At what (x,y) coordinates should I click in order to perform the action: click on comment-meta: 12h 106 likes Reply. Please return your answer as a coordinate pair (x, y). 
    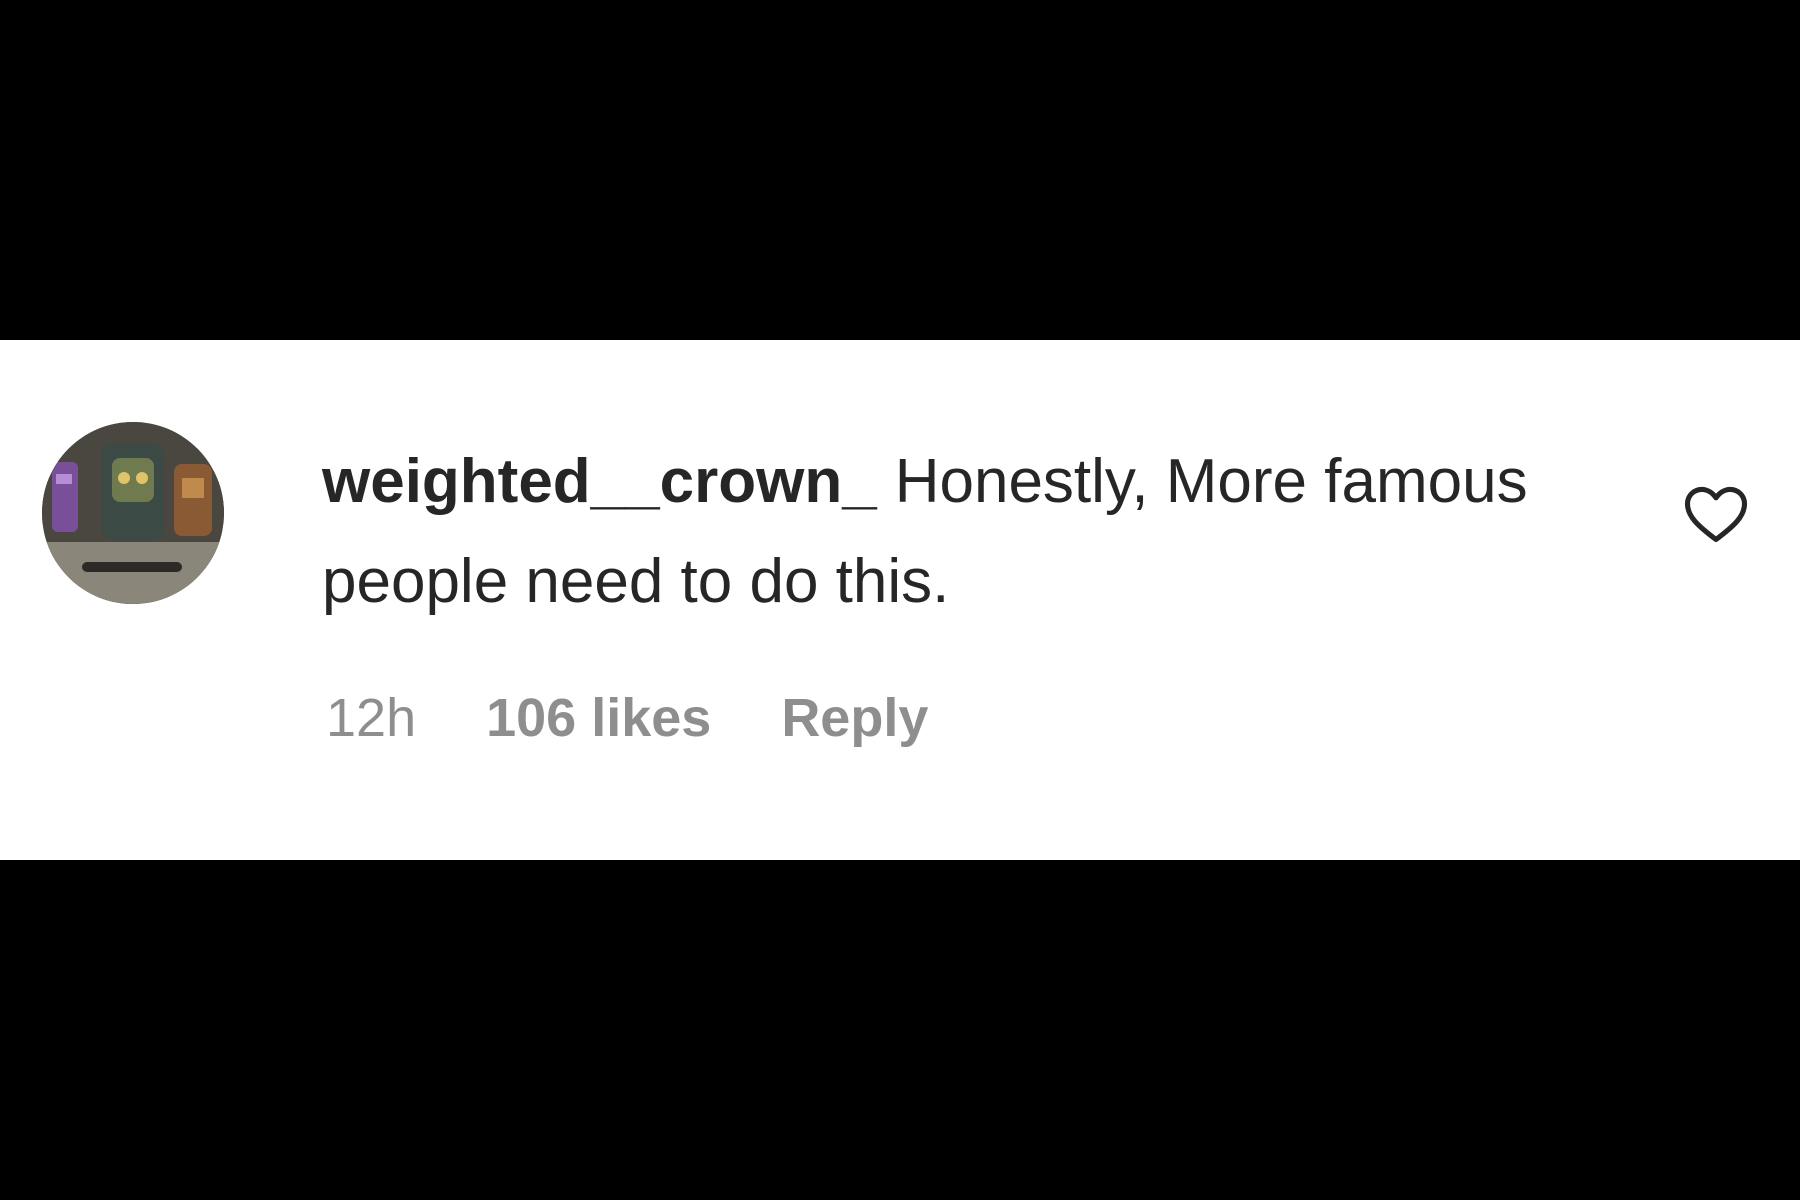
    Looking at the image, I should click on (627, 718).